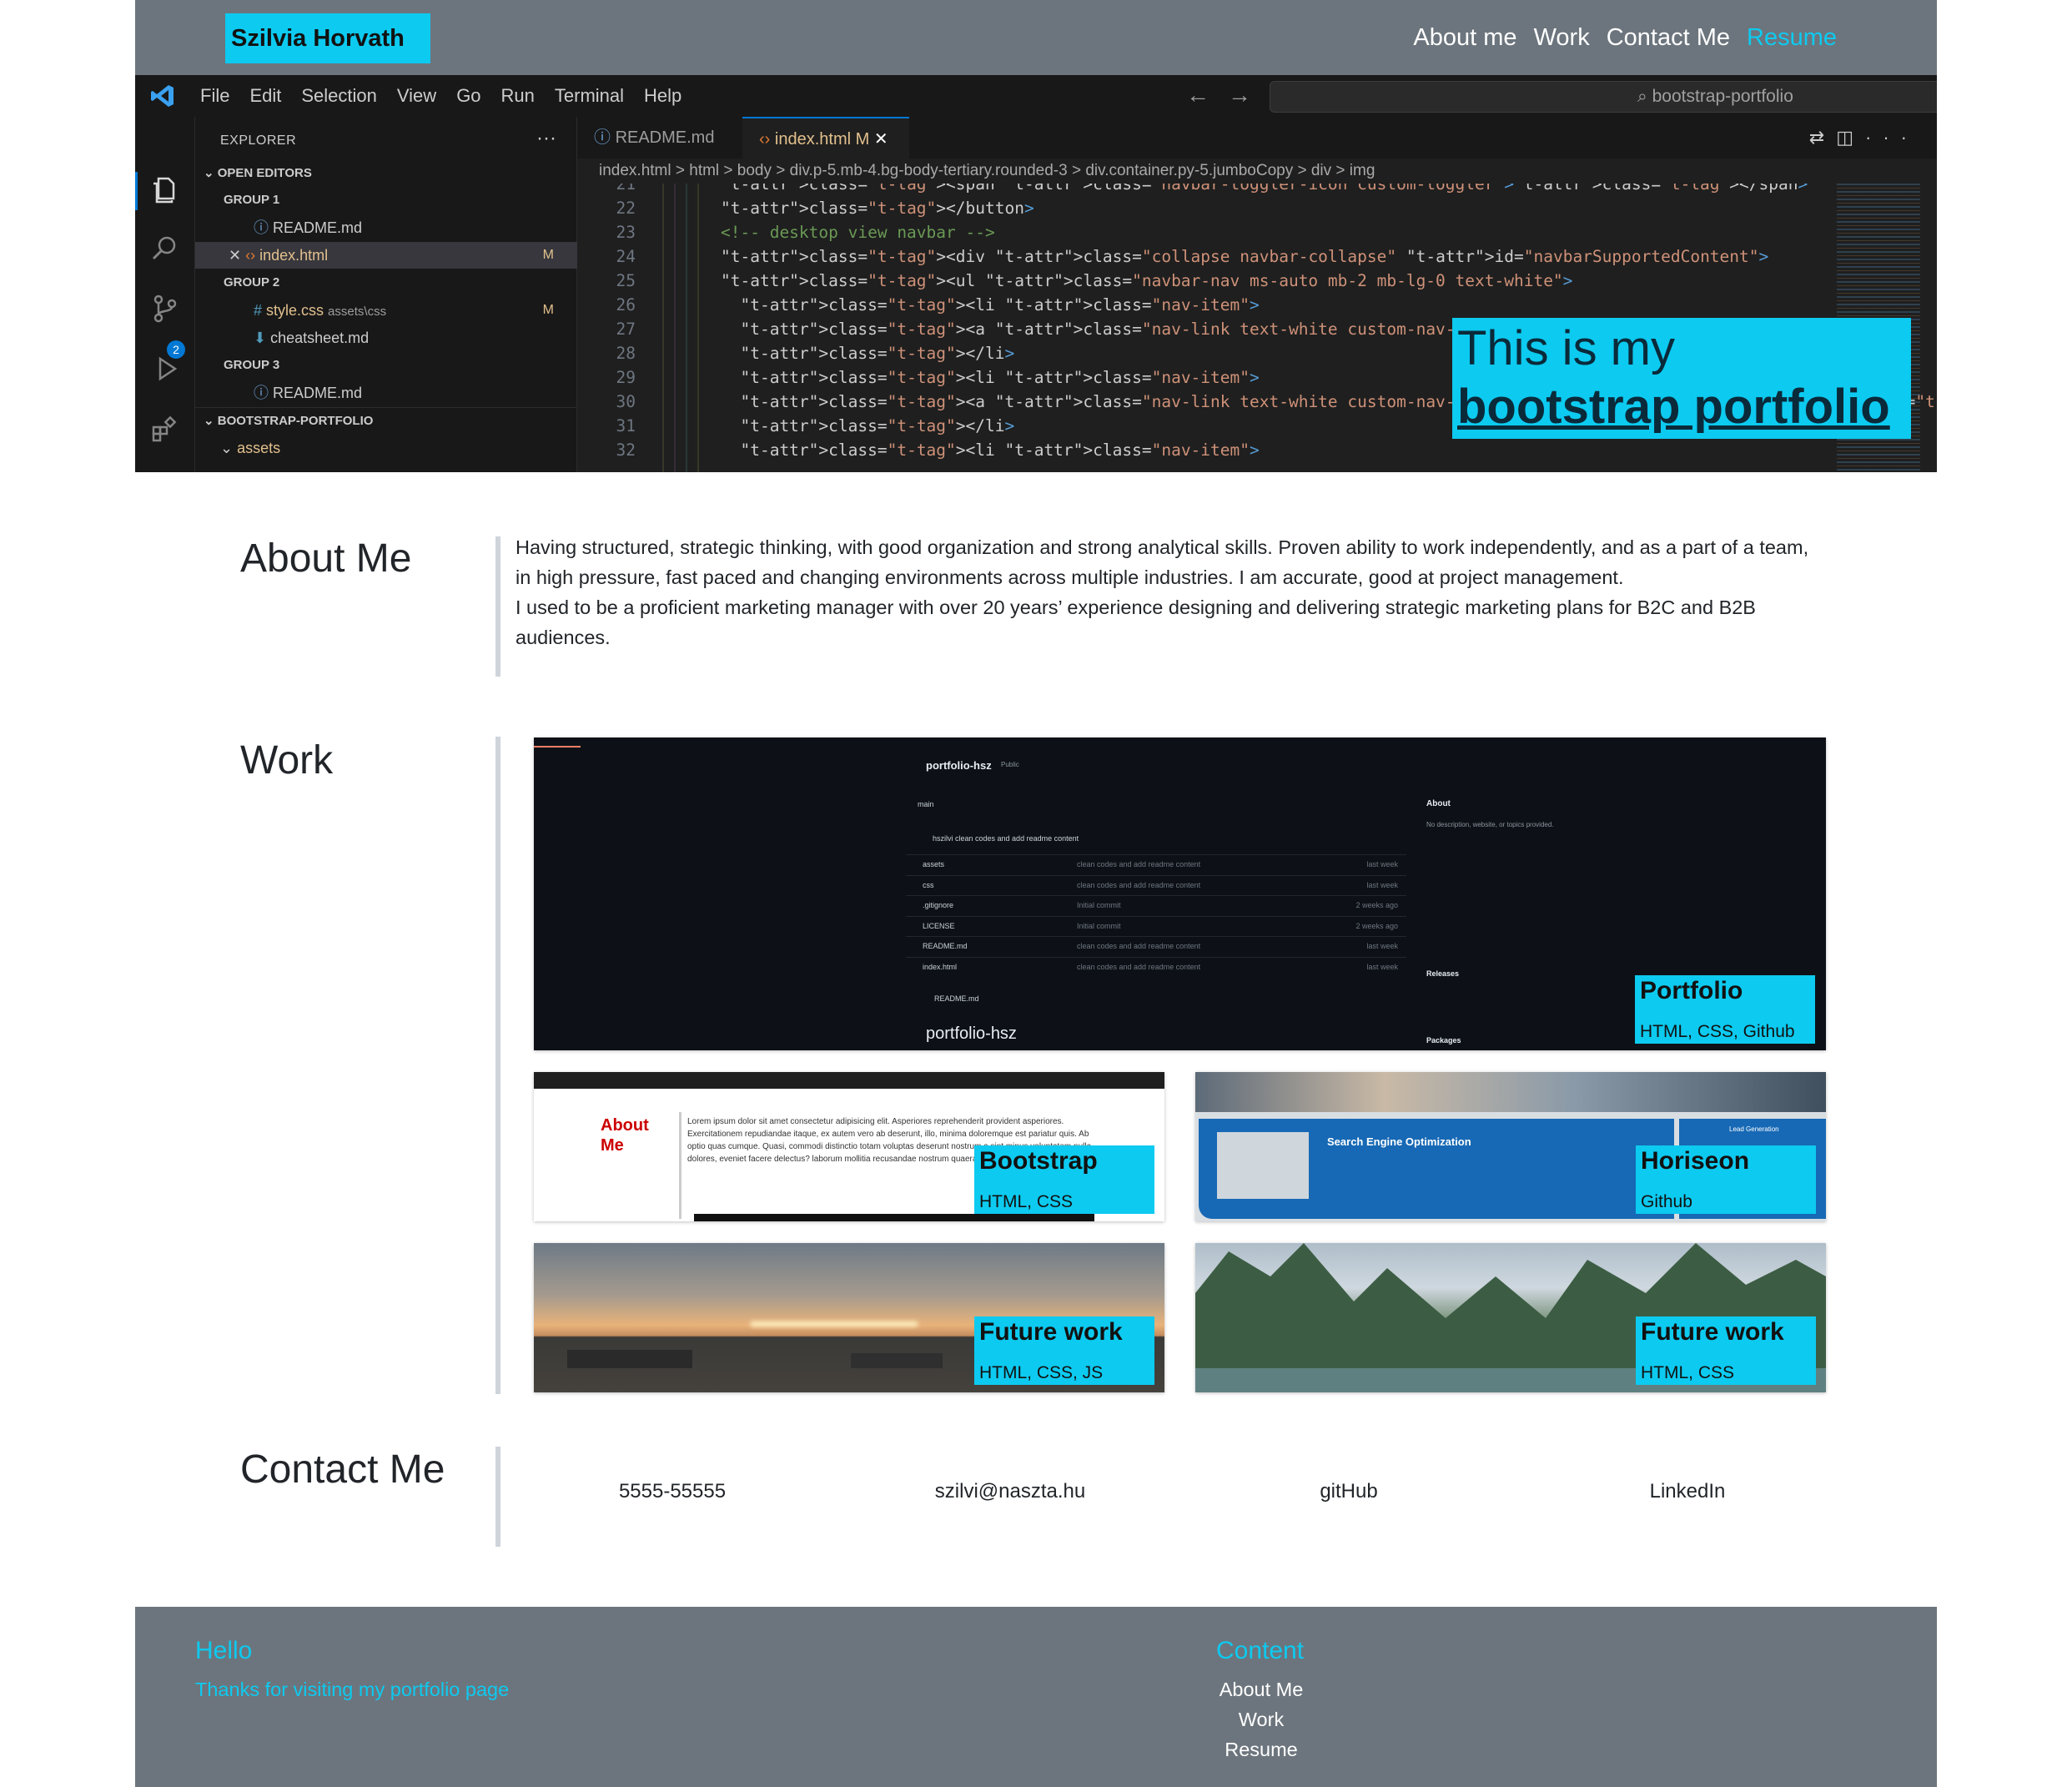  What do you see at coordinates (416, 95) in the screenshot?
I see `menu-view: View` at bounding box center [416, 95].